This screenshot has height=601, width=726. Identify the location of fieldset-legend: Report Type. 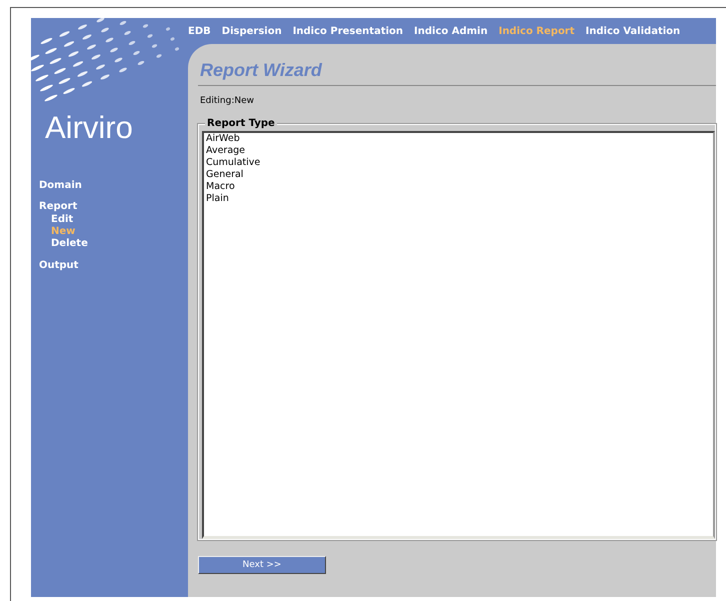
(241, 123).